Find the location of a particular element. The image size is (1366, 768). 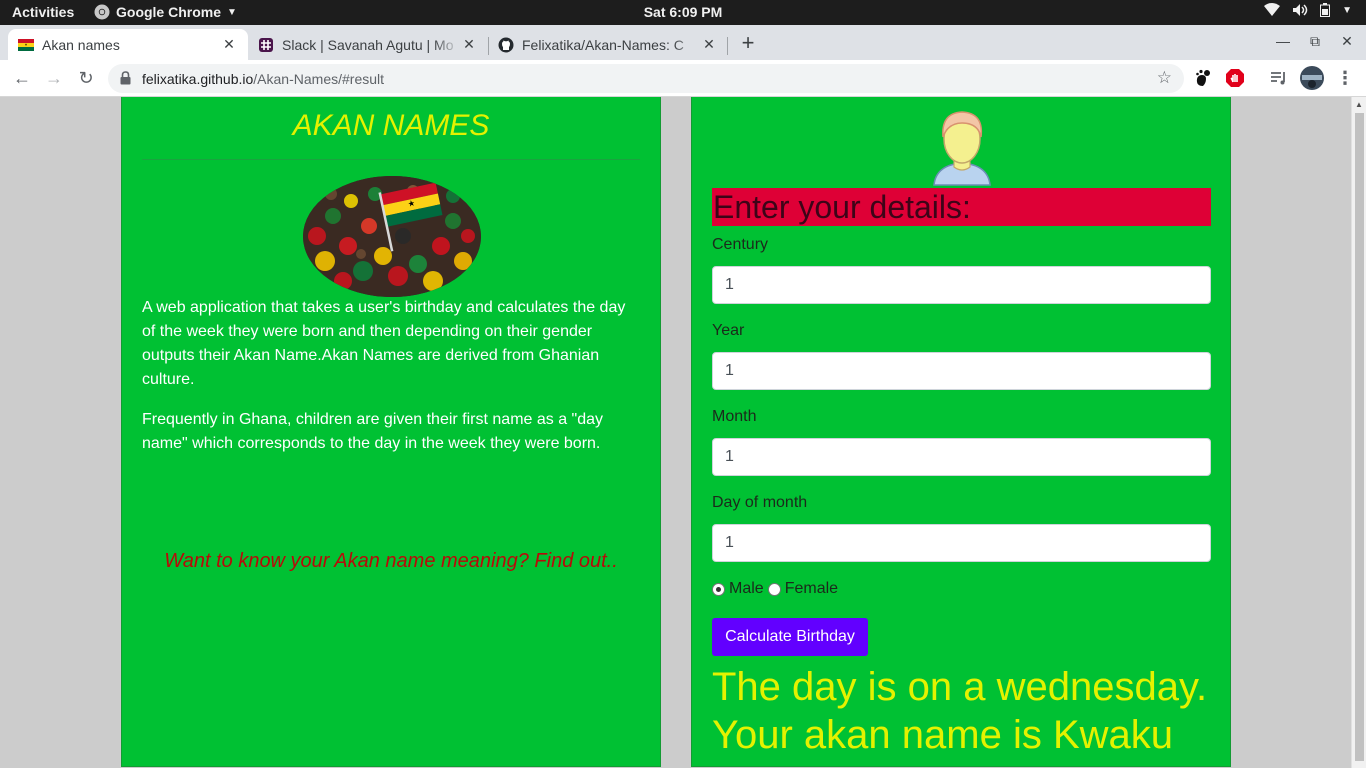

more-menu-icon: ⋮ is located at coordinates (1345, 78).